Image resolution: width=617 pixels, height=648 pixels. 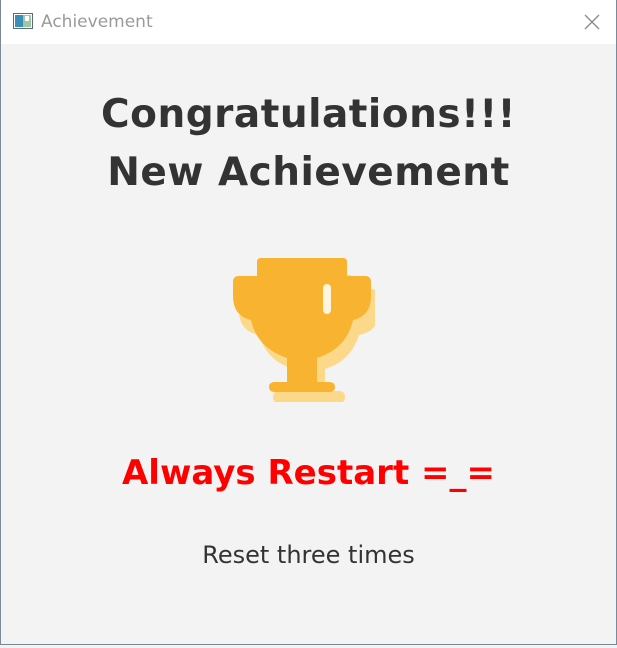 What do you see at coordinates (308, 473) in the screenshot?
I see `achievement-name: Always Restart =_=` at bounding box center [308, 473].